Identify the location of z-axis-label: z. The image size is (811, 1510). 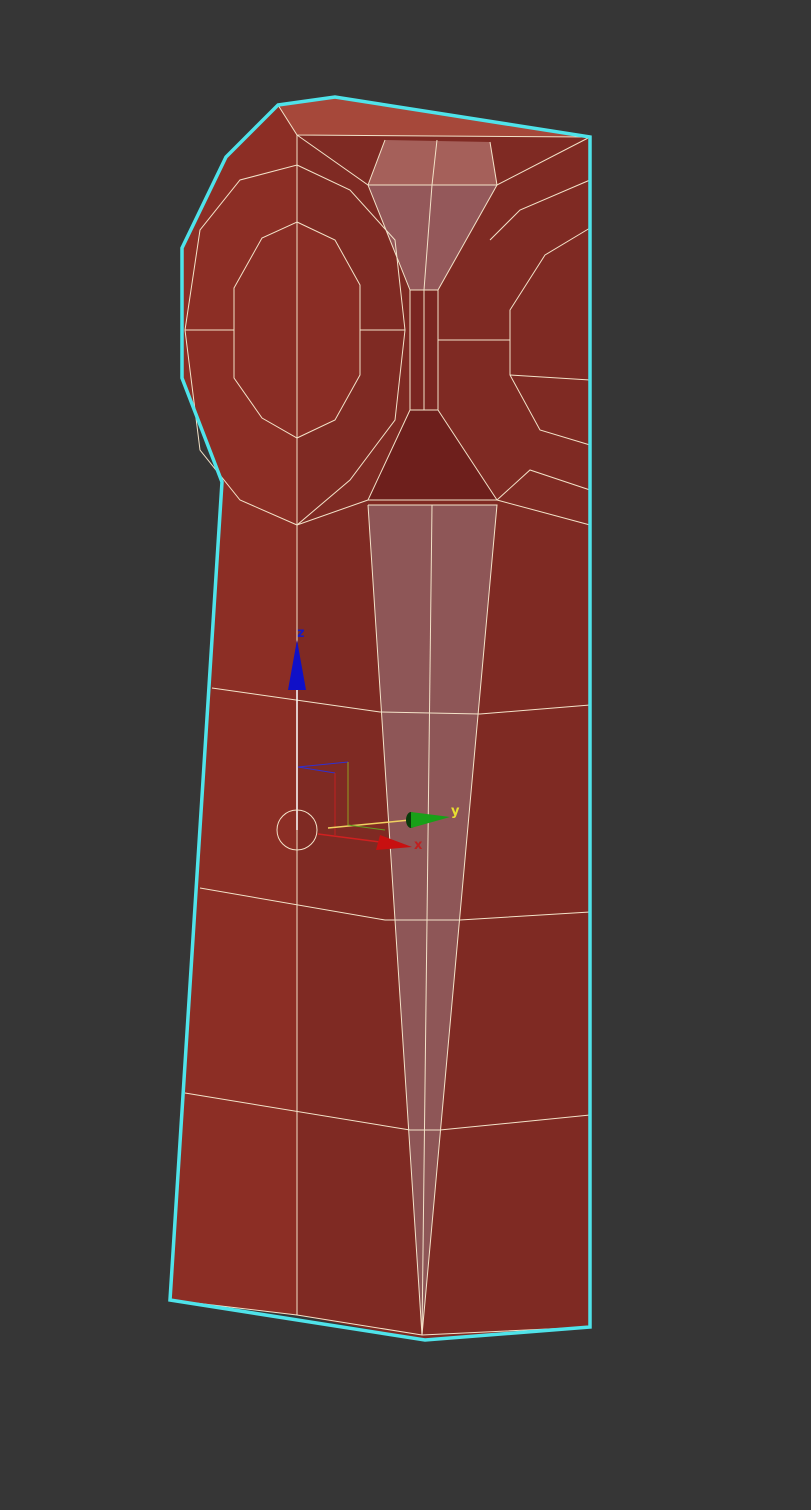
(301, 633).